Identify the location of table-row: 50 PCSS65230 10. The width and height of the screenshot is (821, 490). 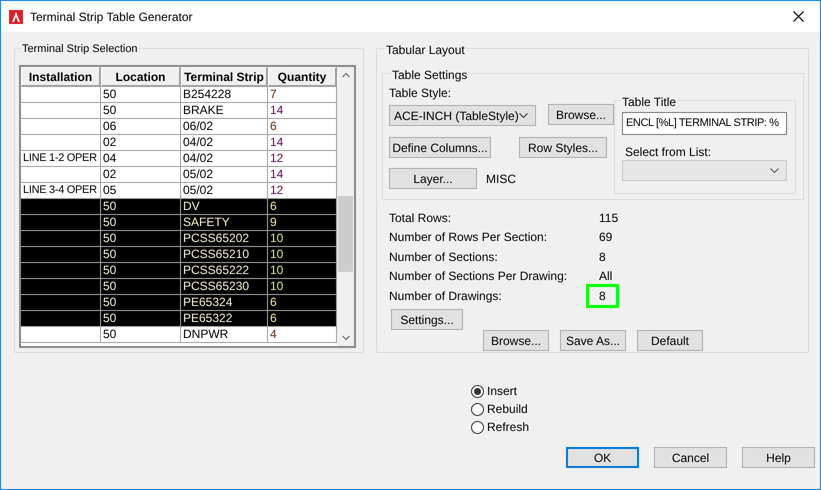
(179, 287).